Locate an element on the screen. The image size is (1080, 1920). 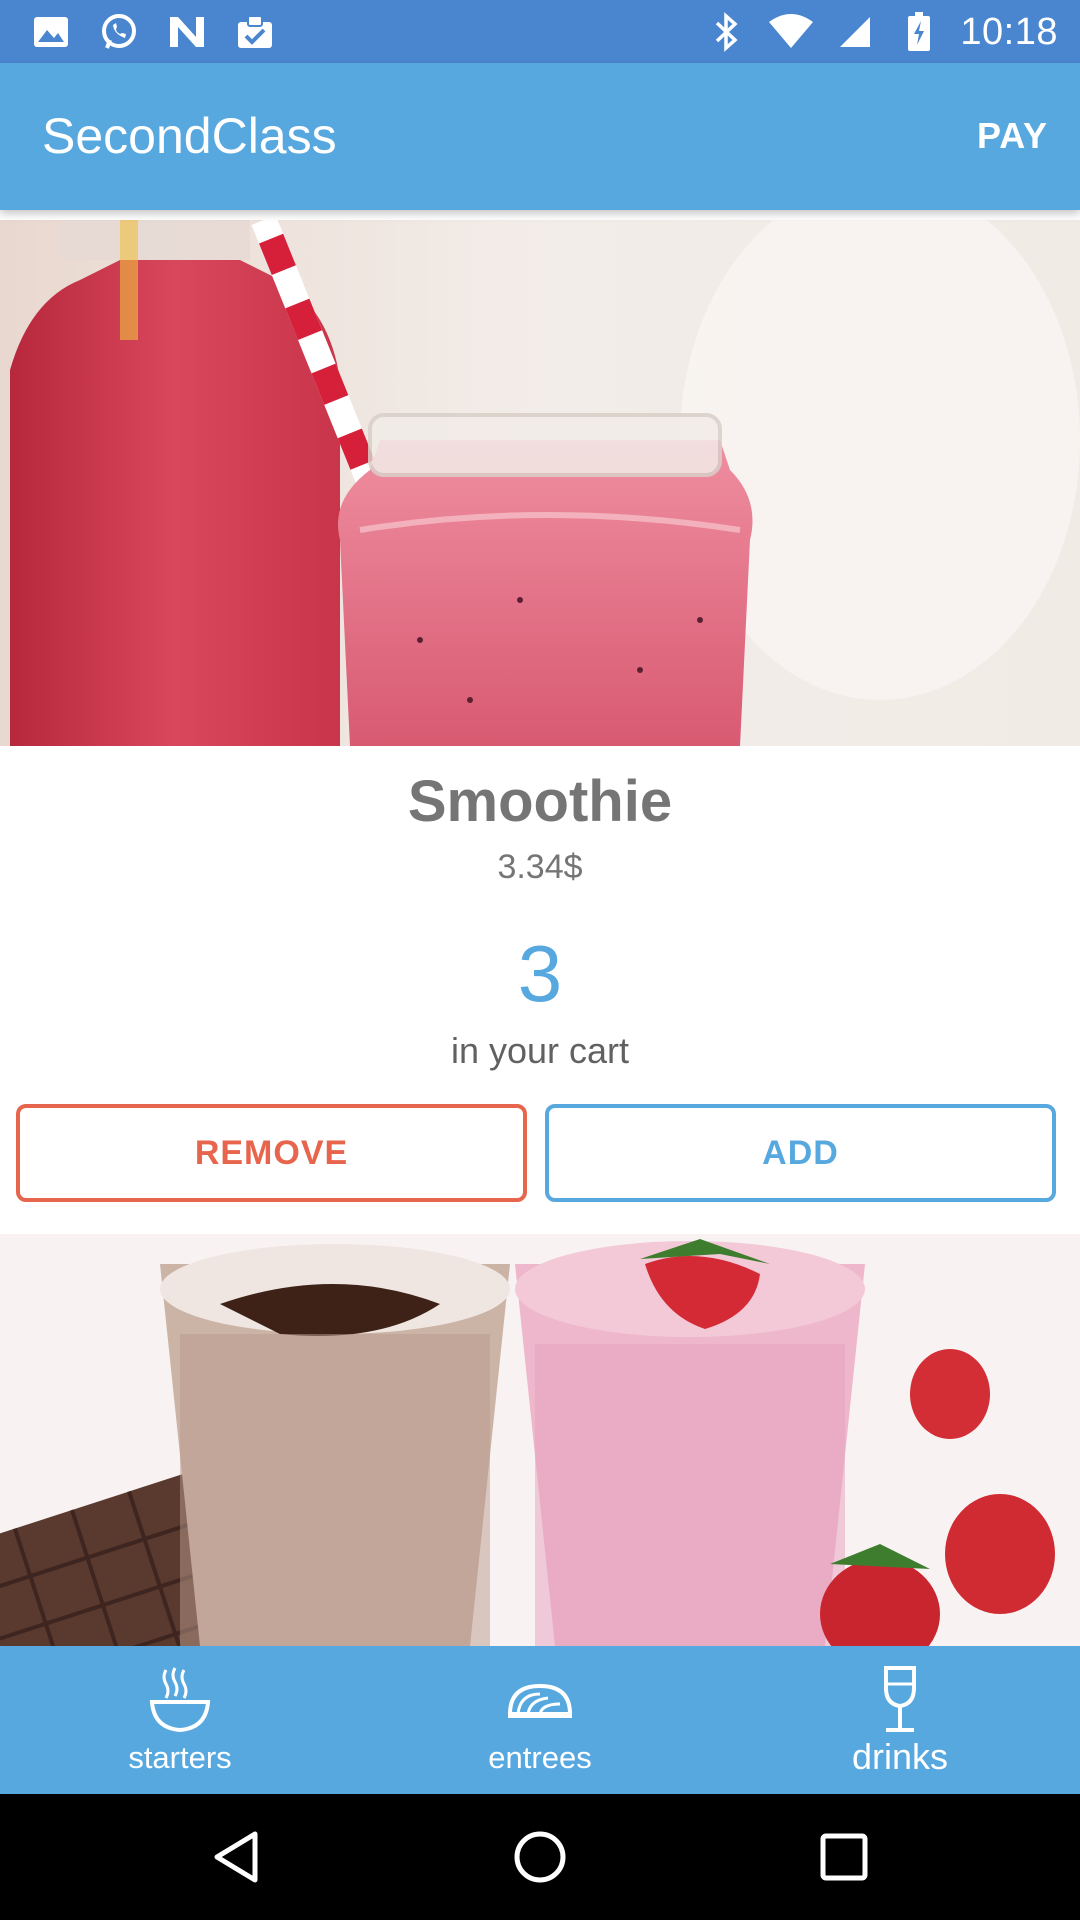
app-title: SecondClass is located at coordinates (189, 136).